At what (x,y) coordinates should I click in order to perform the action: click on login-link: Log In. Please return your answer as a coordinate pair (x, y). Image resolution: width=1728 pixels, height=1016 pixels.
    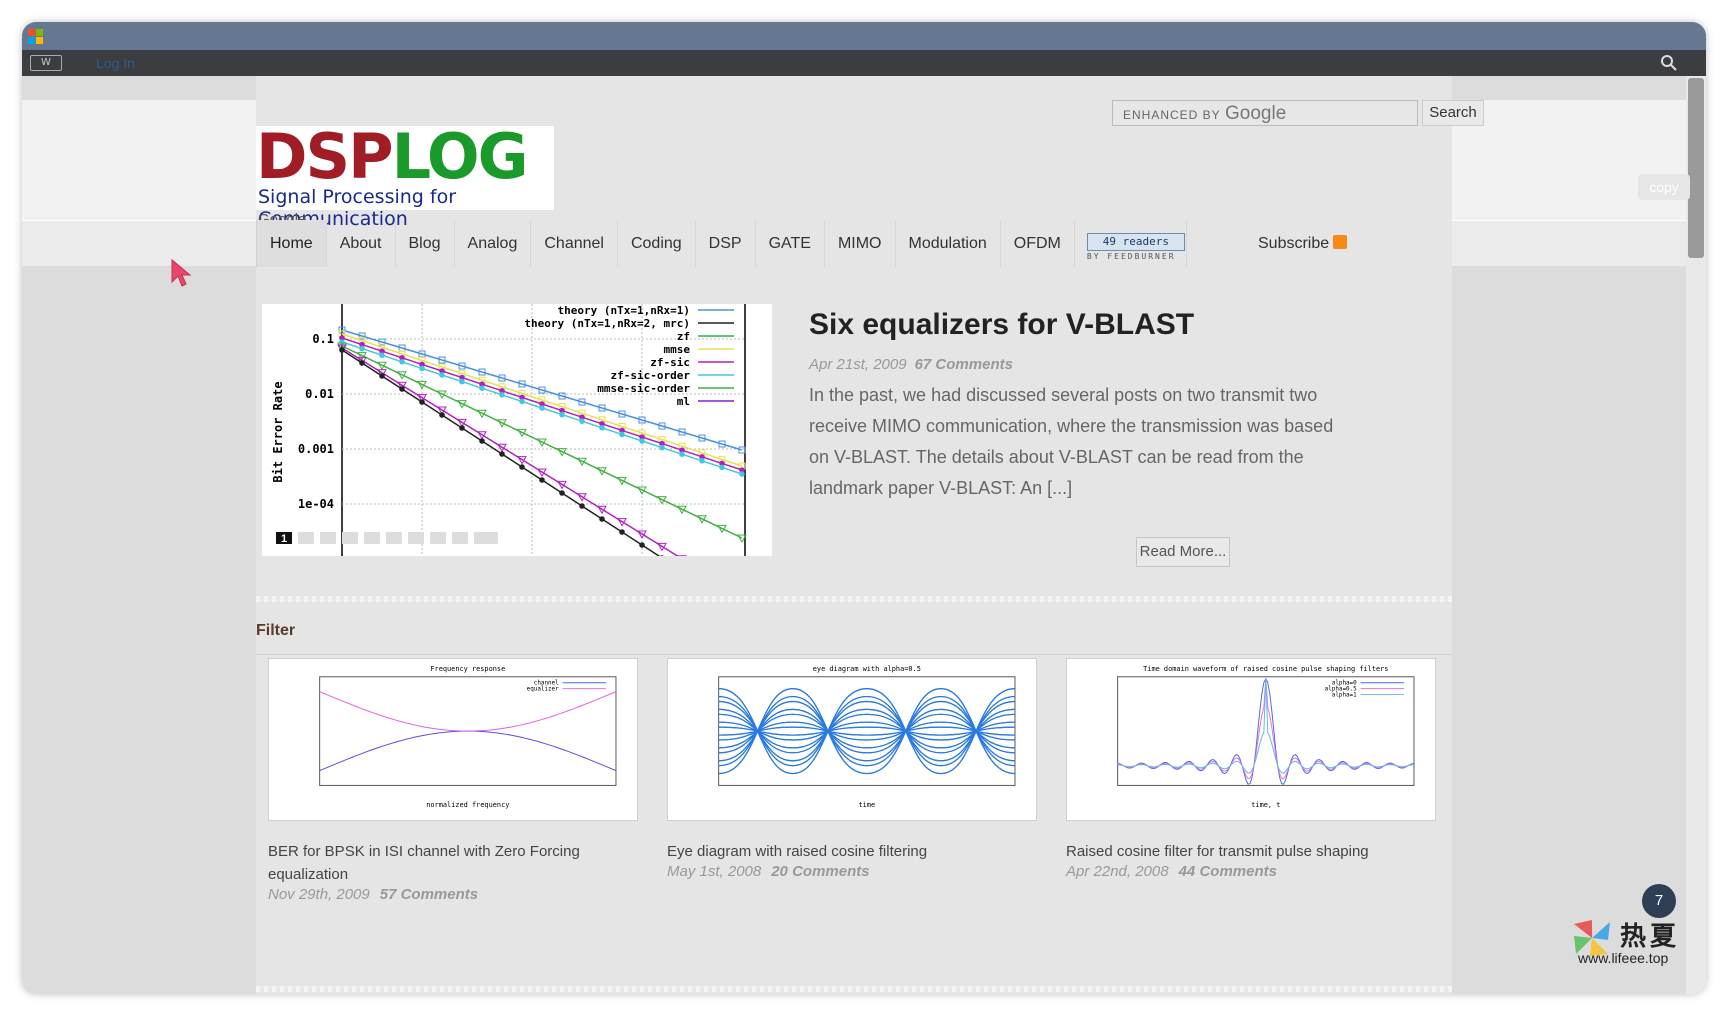
    Looking at the image, I should click on (115, 63).